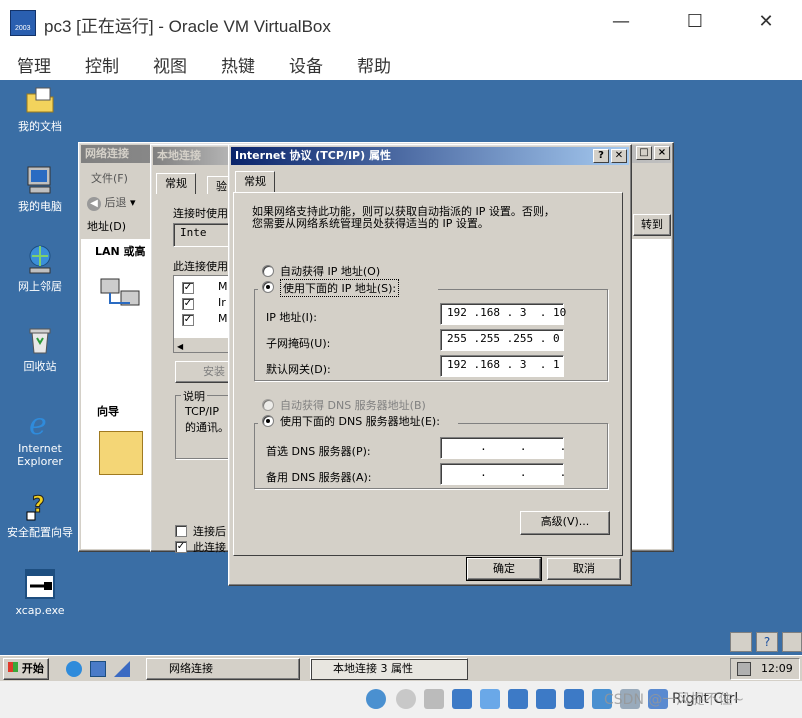 The width and height of the screenshot is (802, 718). What do you see at coordinates (200, 266) in the screenshot?
I see `items-label: 此连接使用` at bounding box center [200, 266].